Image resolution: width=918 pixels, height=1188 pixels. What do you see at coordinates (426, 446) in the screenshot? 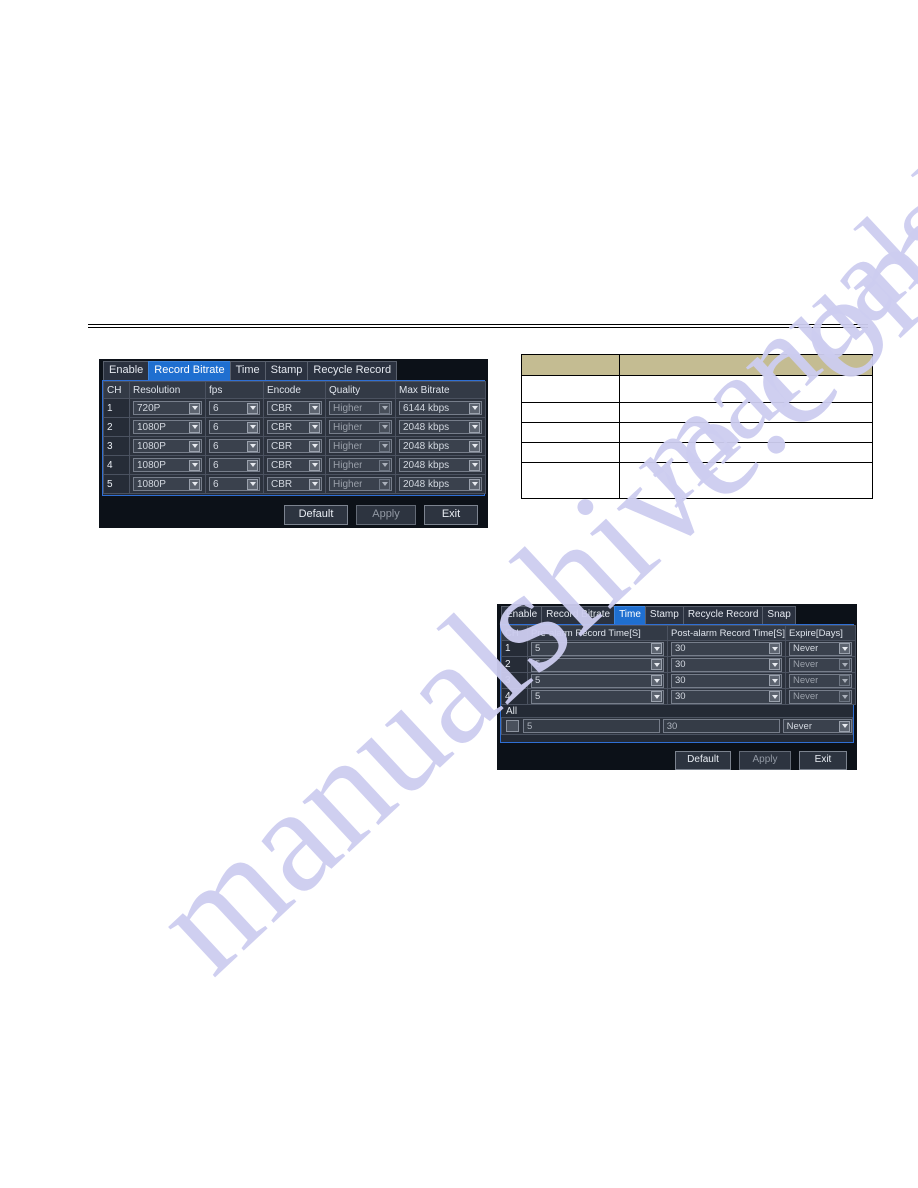
I see `dropdown-value: 2048 kbps` at bounding box center [426, 446].